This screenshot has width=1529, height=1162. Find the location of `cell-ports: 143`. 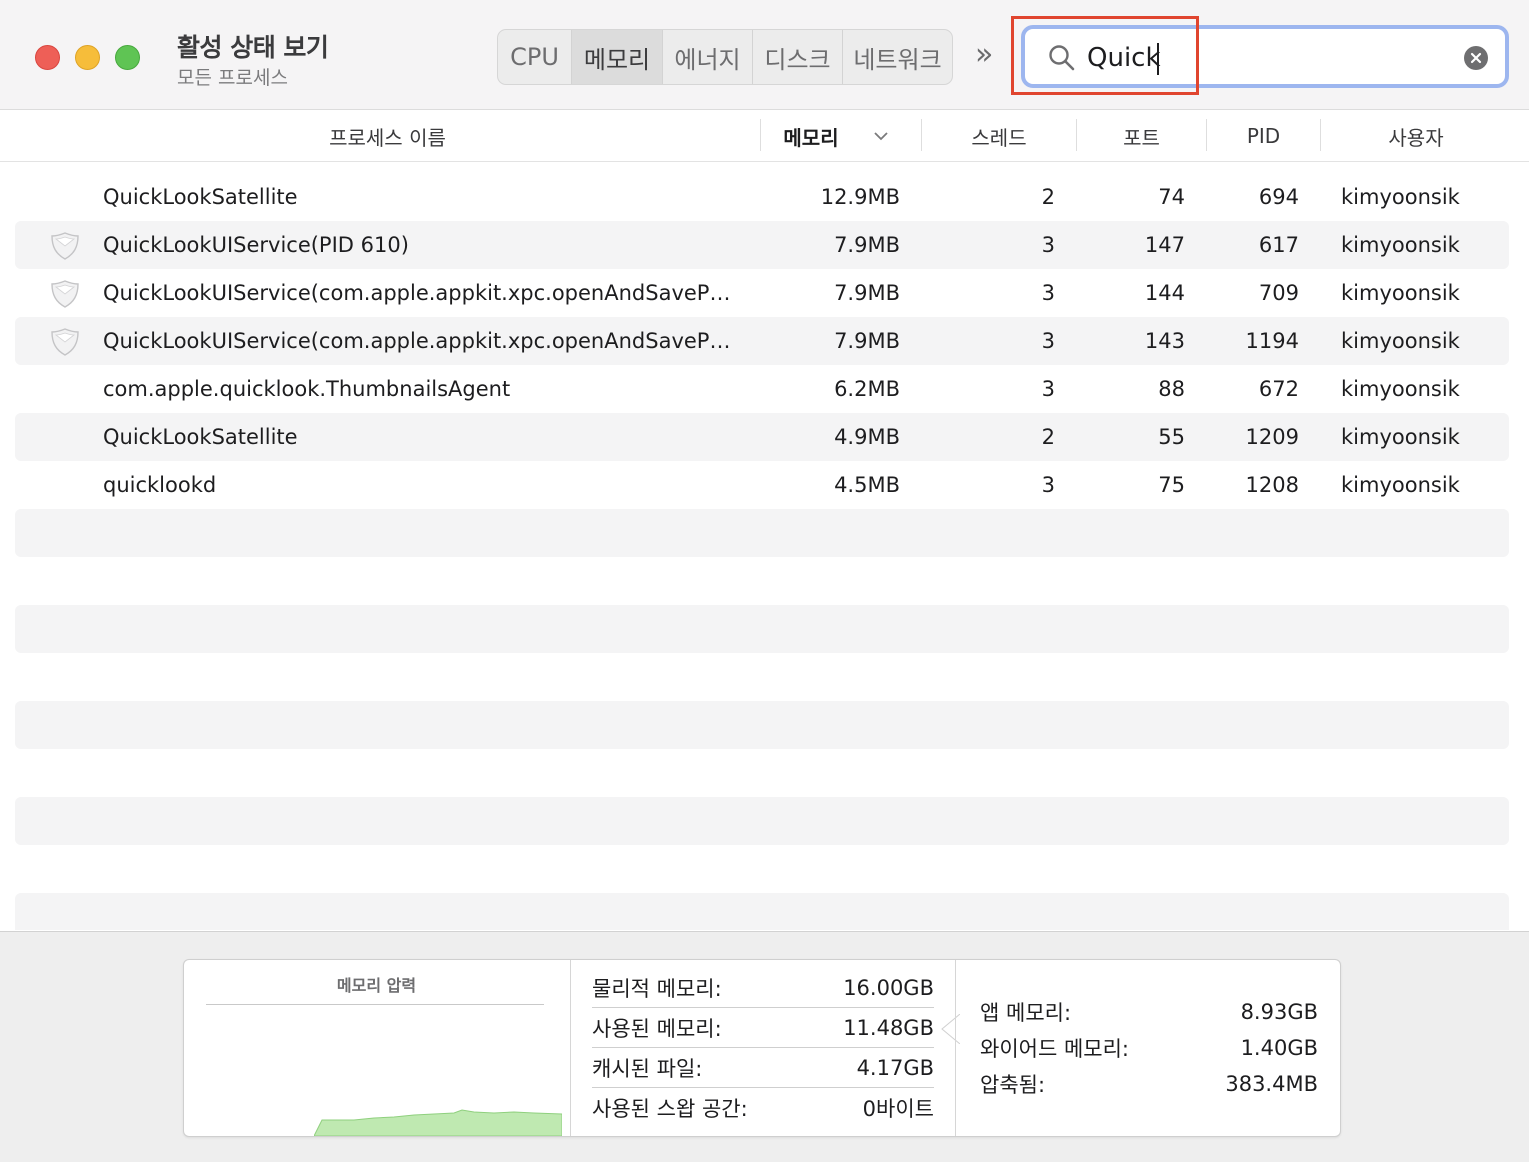

cell-ports: 143 is located at coordinates (1164, 341).